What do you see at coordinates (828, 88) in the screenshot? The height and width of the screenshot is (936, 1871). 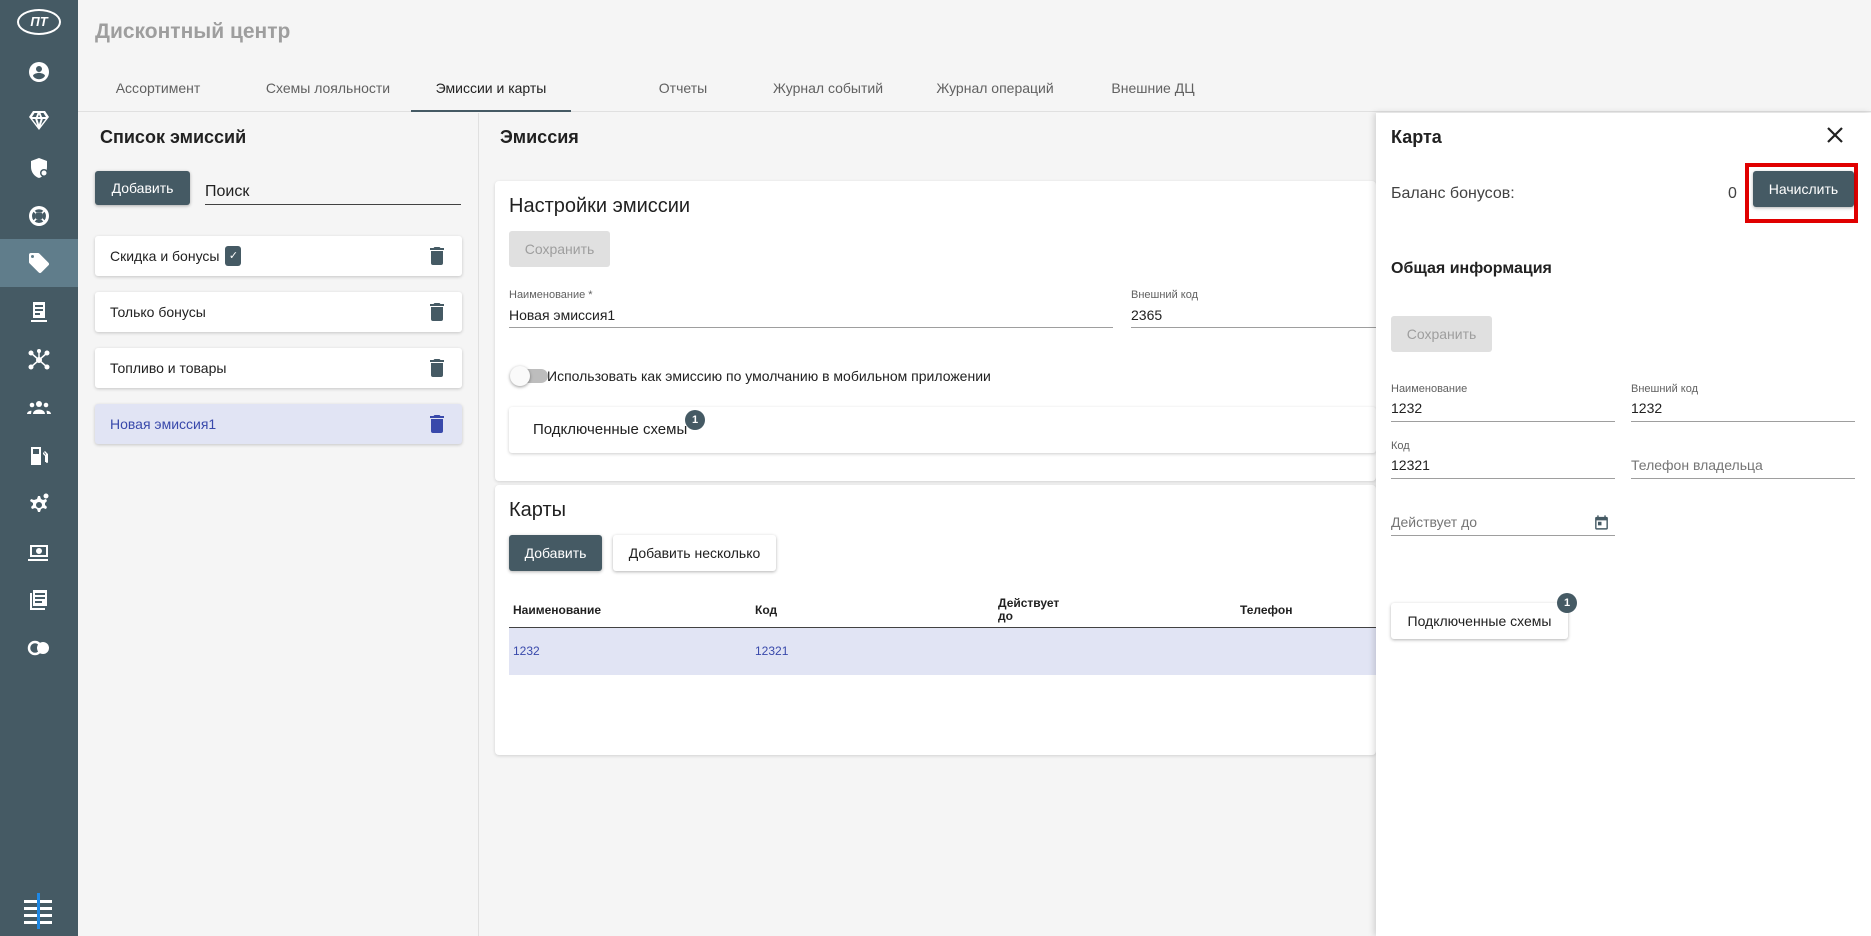 I see `tab-event-log: Журнал событий` at bounding box center [828, 88].